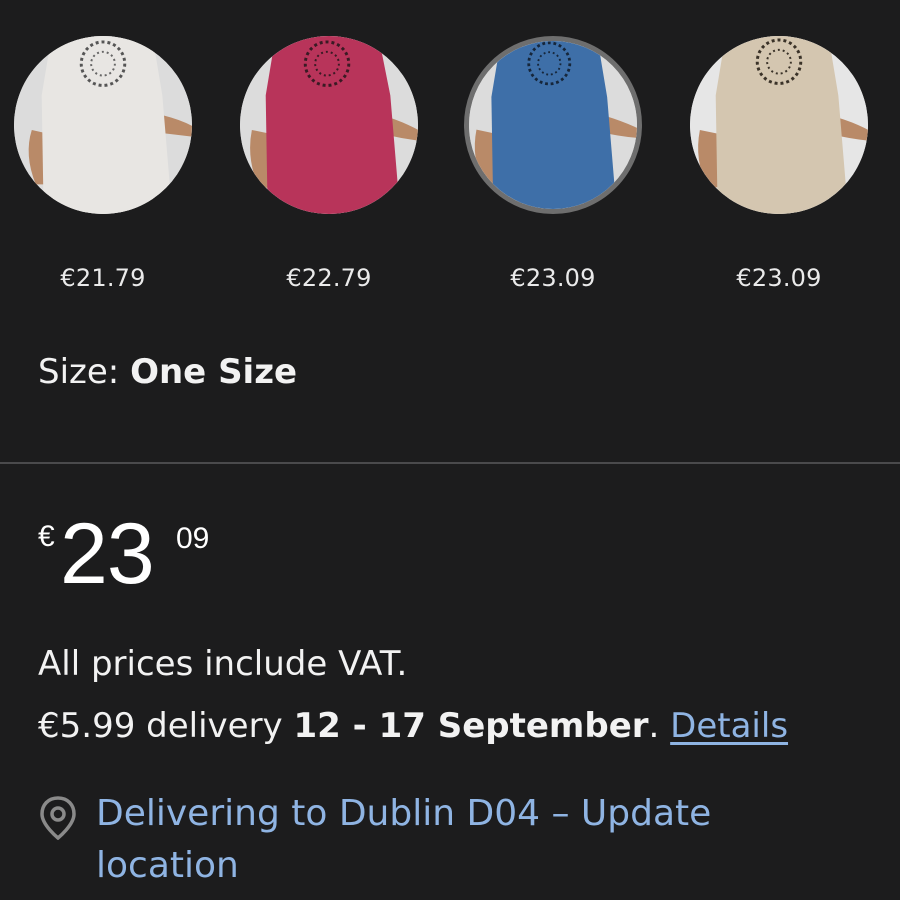 This screenshot has width=900, height=900. I want to click on variant-swatch-white: €21.79, so click(103, 166).